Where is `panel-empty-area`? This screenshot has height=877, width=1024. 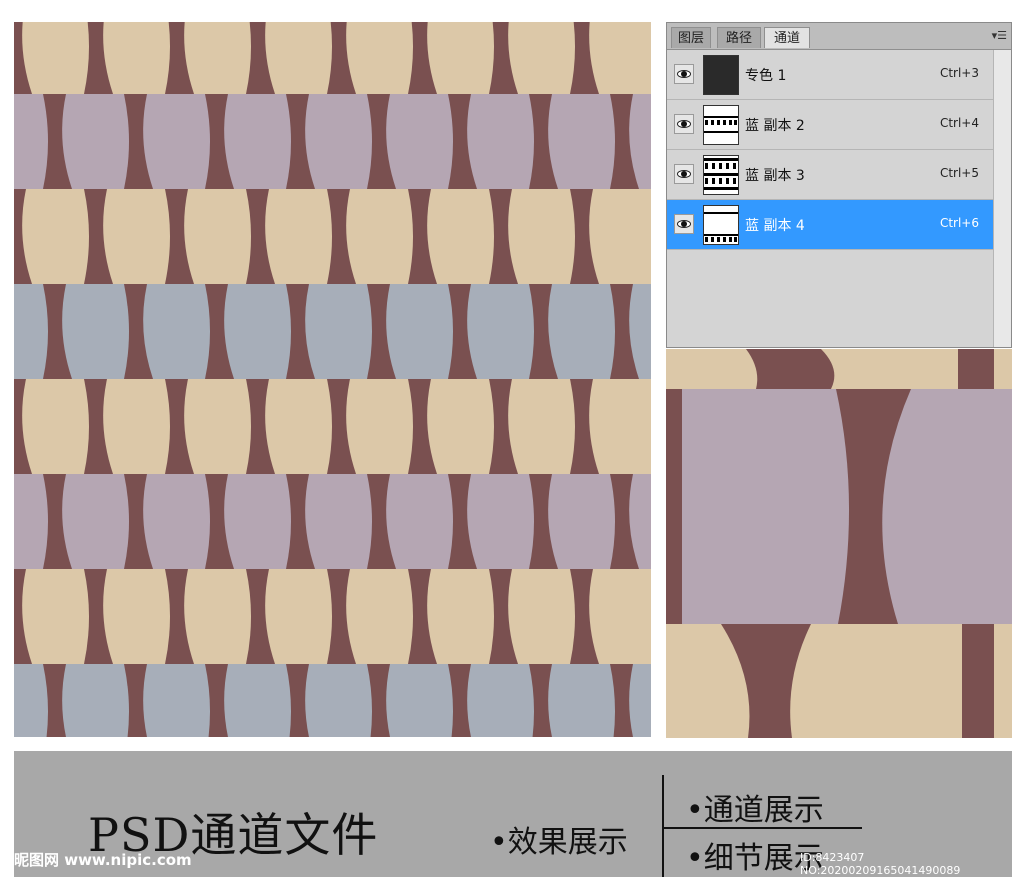 panel-empty-area is located at coordinates (830, 300).